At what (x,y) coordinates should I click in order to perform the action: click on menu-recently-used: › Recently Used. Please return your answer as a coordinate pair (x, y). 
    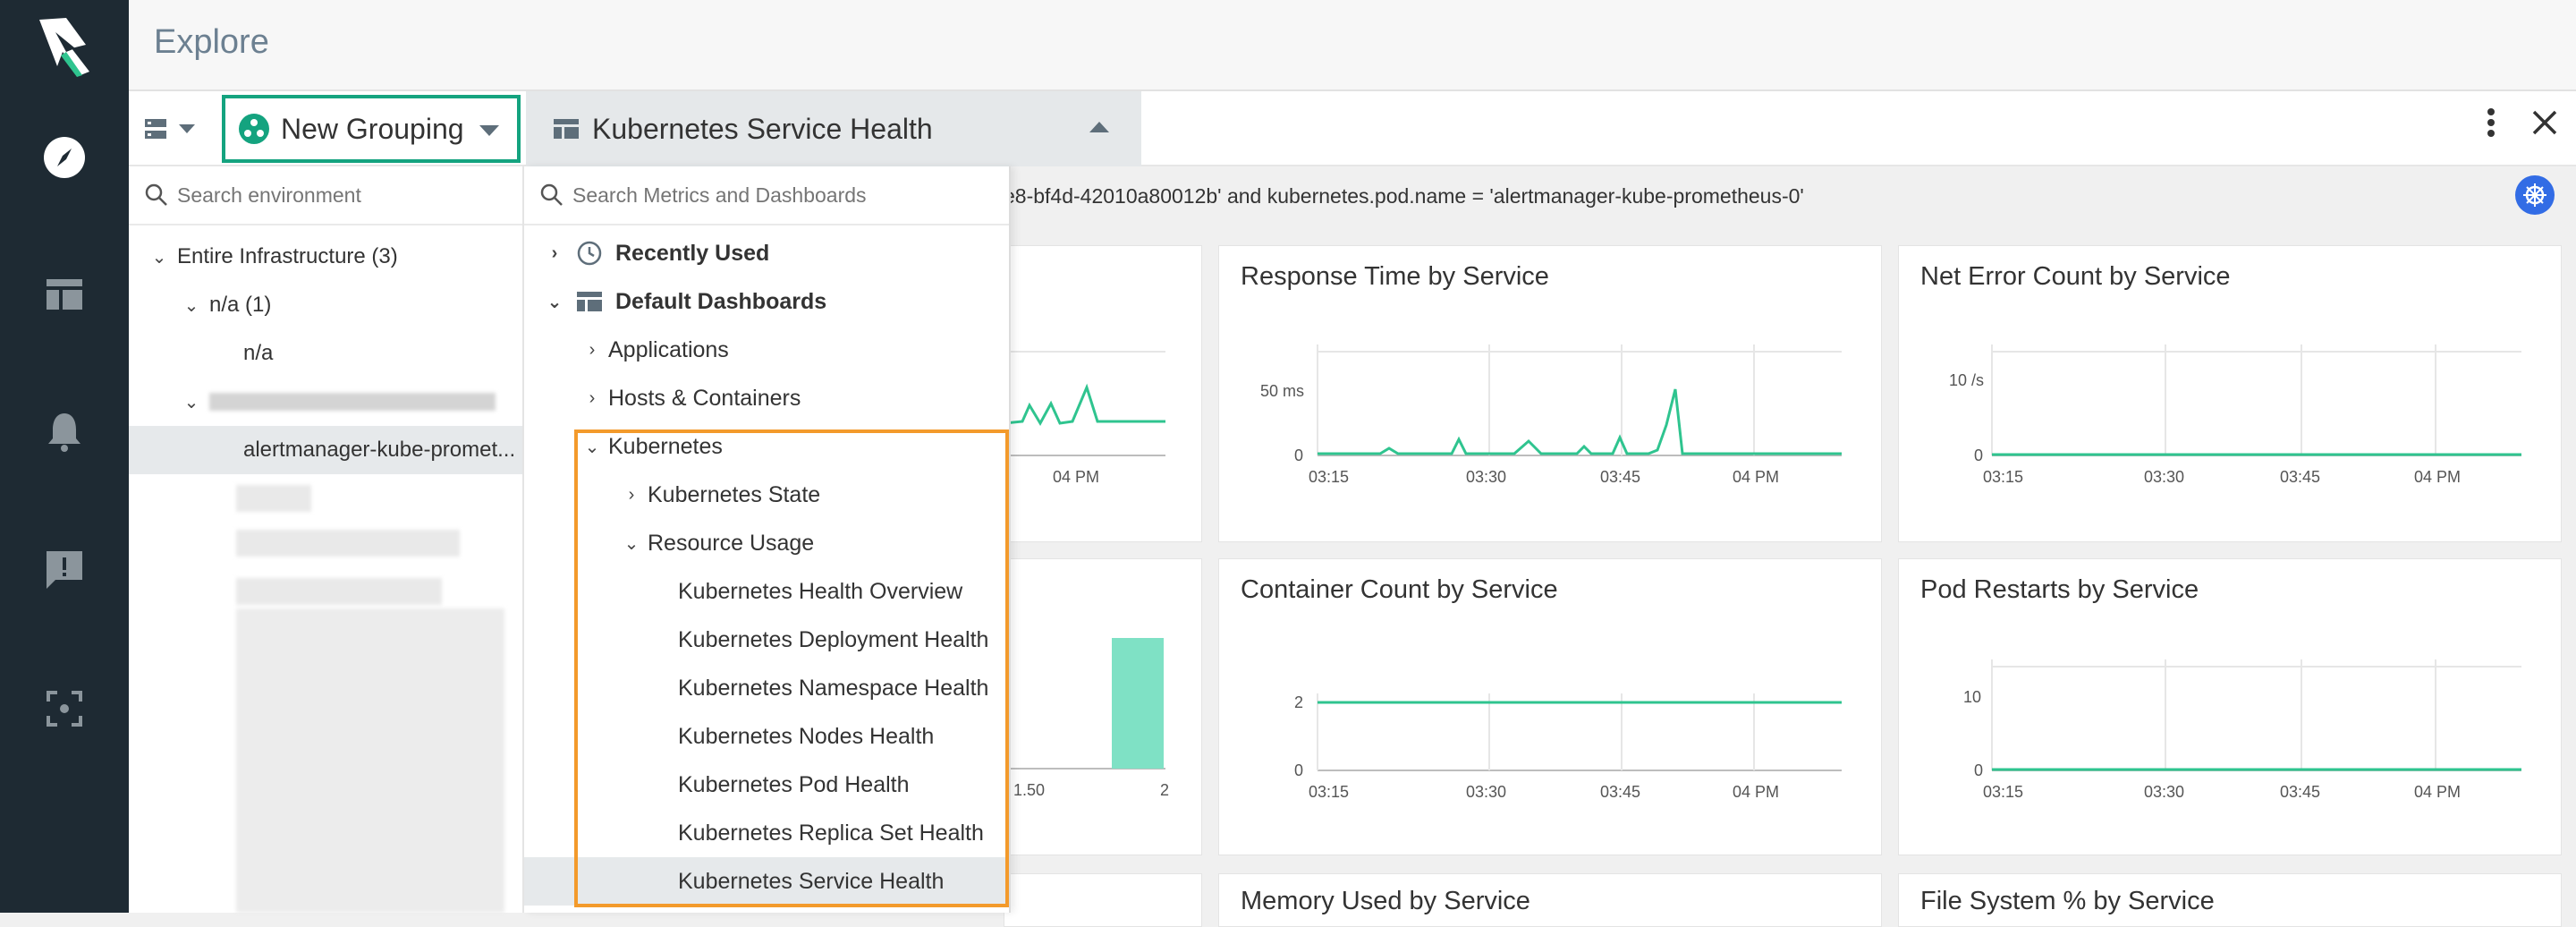
    Looking at the image, I should click on (766, 253).